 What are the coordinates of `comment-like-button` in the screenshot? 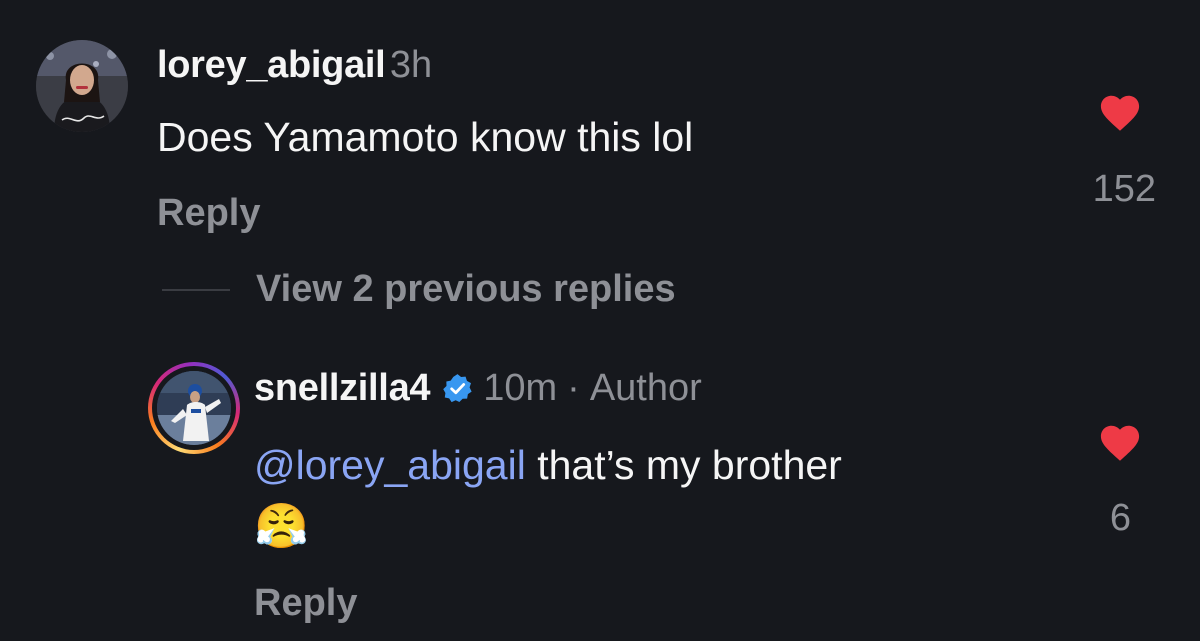 It's located at (1120, 113).